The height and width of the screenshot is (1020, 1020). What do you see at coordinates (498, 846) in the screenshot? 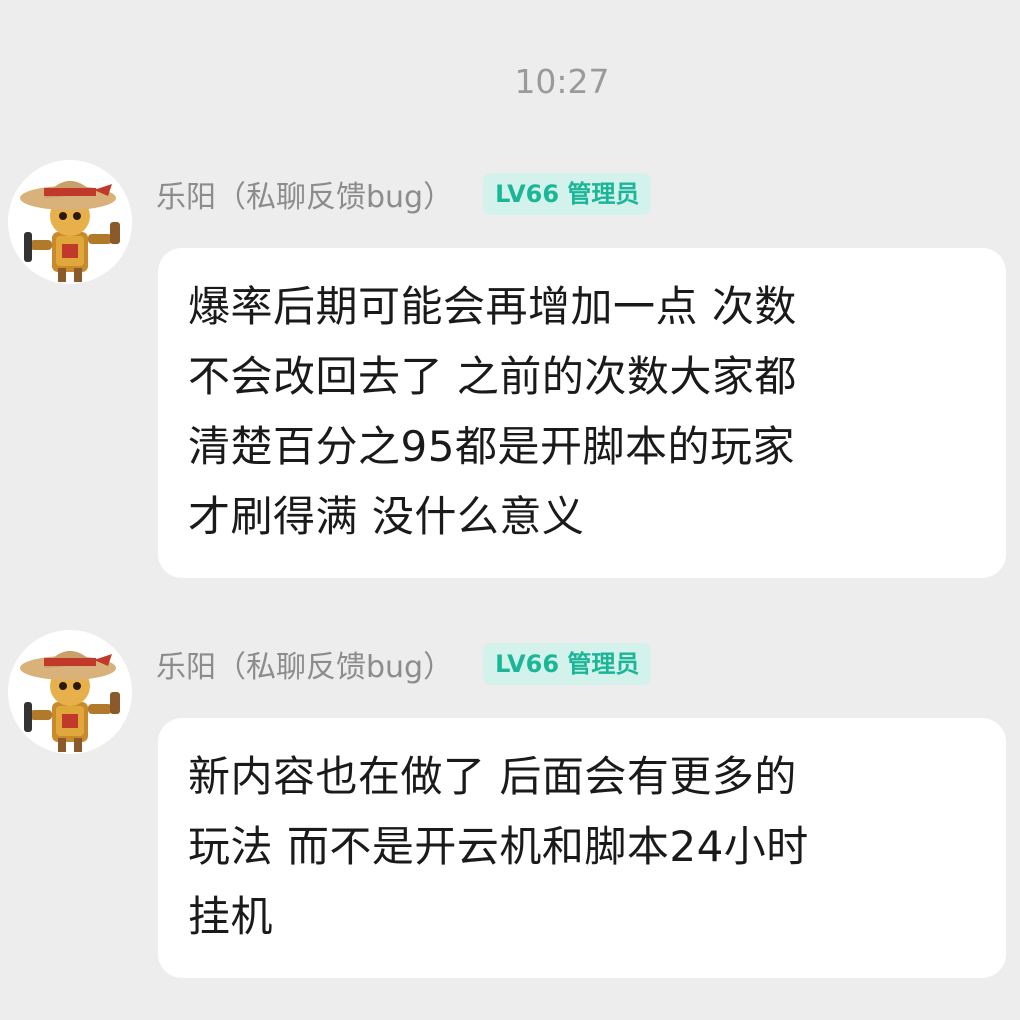
I see `message-text: 新内容也在做了 后面会有更多的 玩法 而不是开云机和脚本24小时 挂机` at bounding box center [498, 846].